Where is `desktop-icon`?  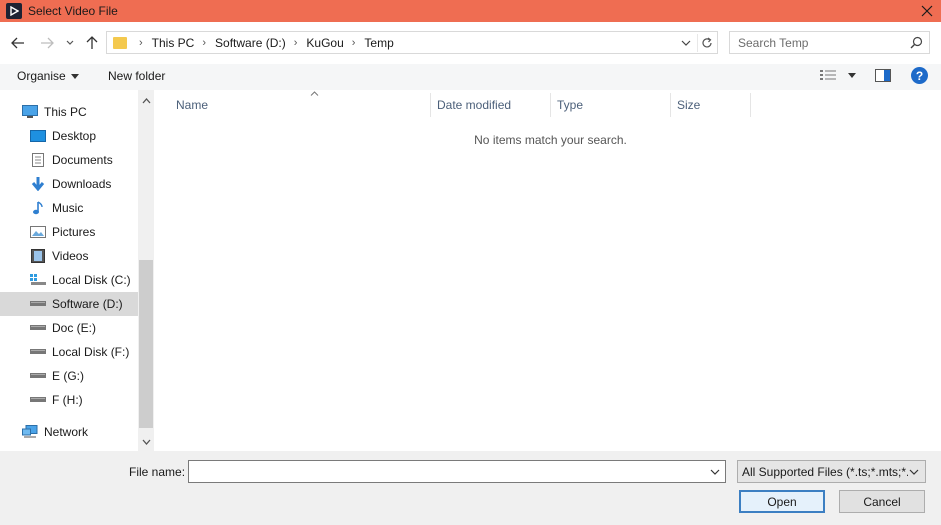 desktop-icon is located at coordinates (38, 136).